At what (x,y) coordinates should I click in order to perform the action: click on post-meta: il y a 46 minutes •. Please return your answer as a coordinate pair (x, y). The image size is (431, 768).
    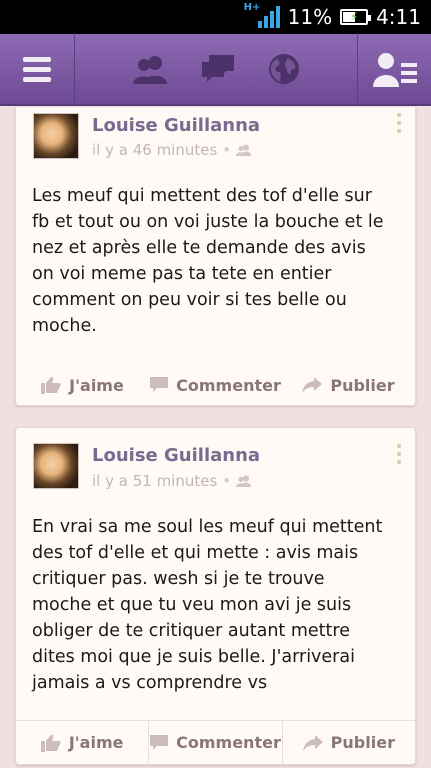
    Looking at the image, I should click on (172, 150).